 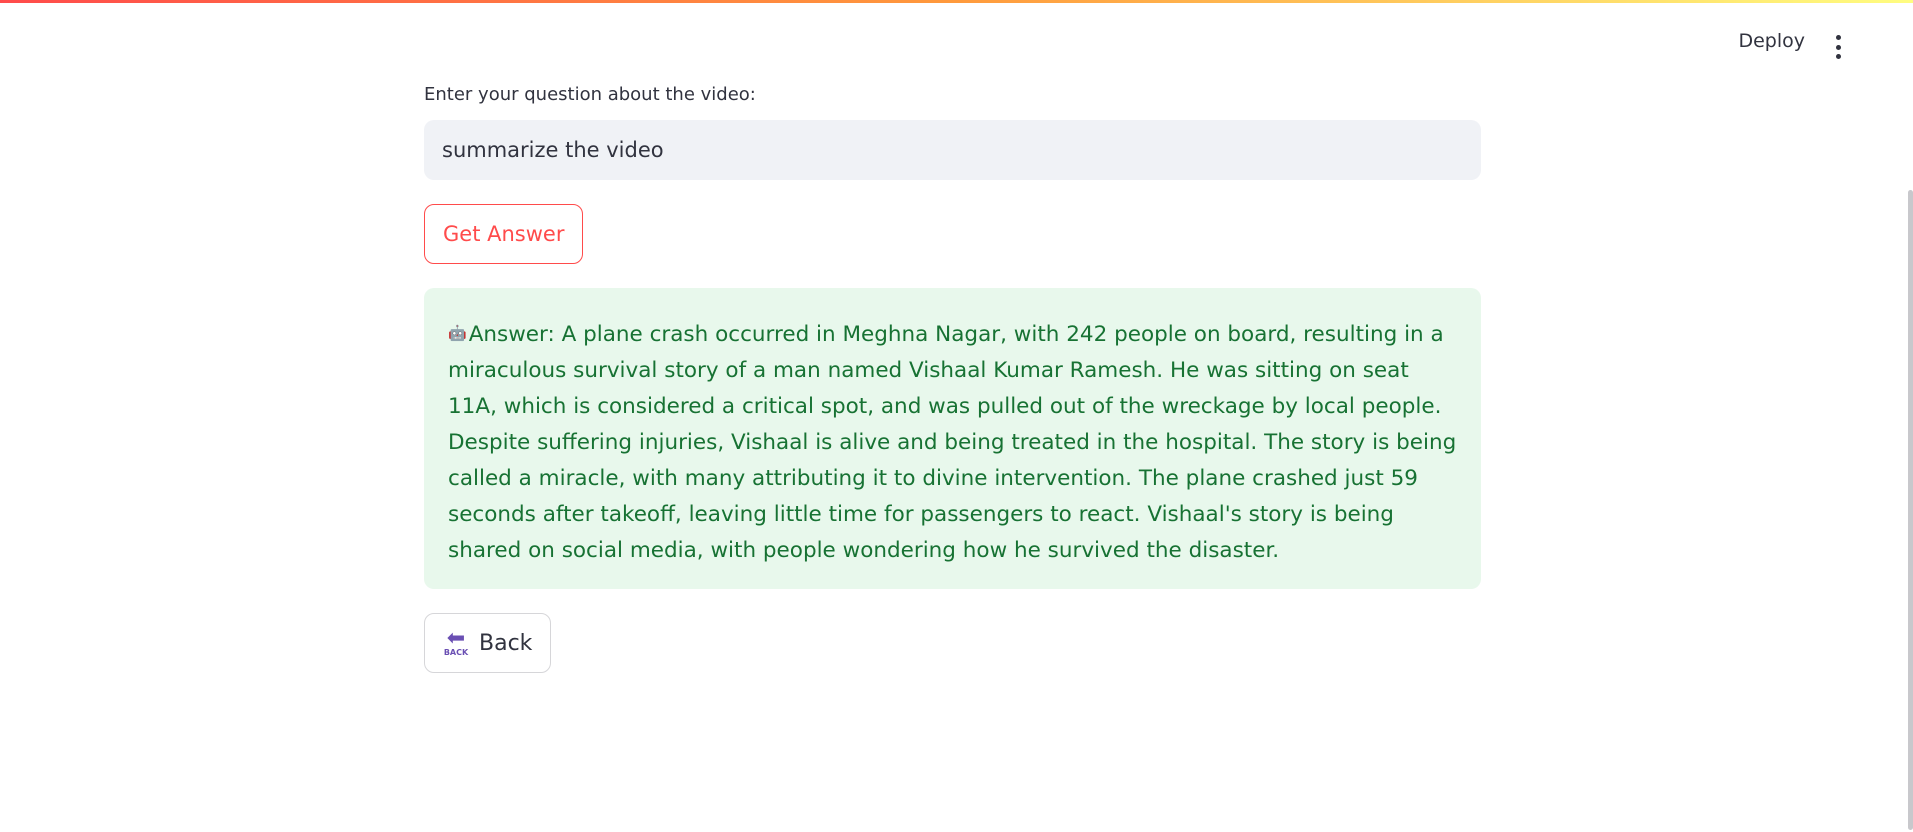 I want to click on more-options-icon, so click(x=1838, y=47).